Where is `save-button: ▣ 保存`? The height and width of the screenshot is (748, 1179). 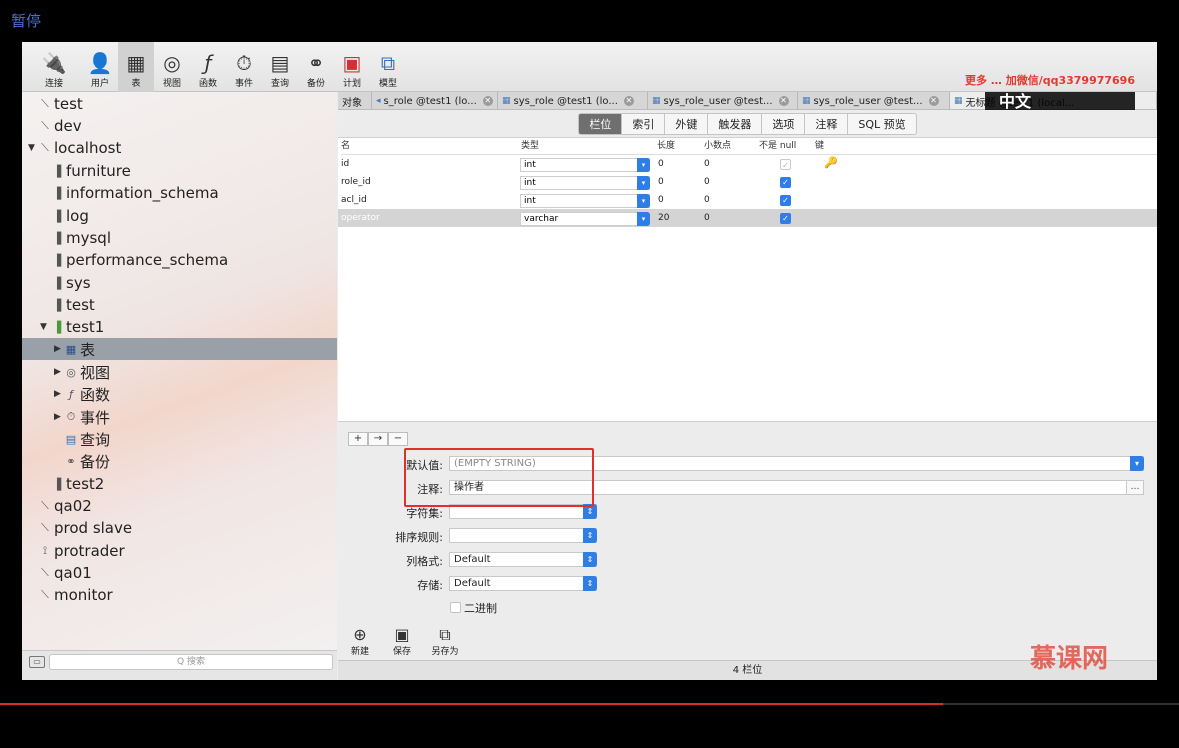
save-button: ▣ 保存 is located at coordinates (402, 642).